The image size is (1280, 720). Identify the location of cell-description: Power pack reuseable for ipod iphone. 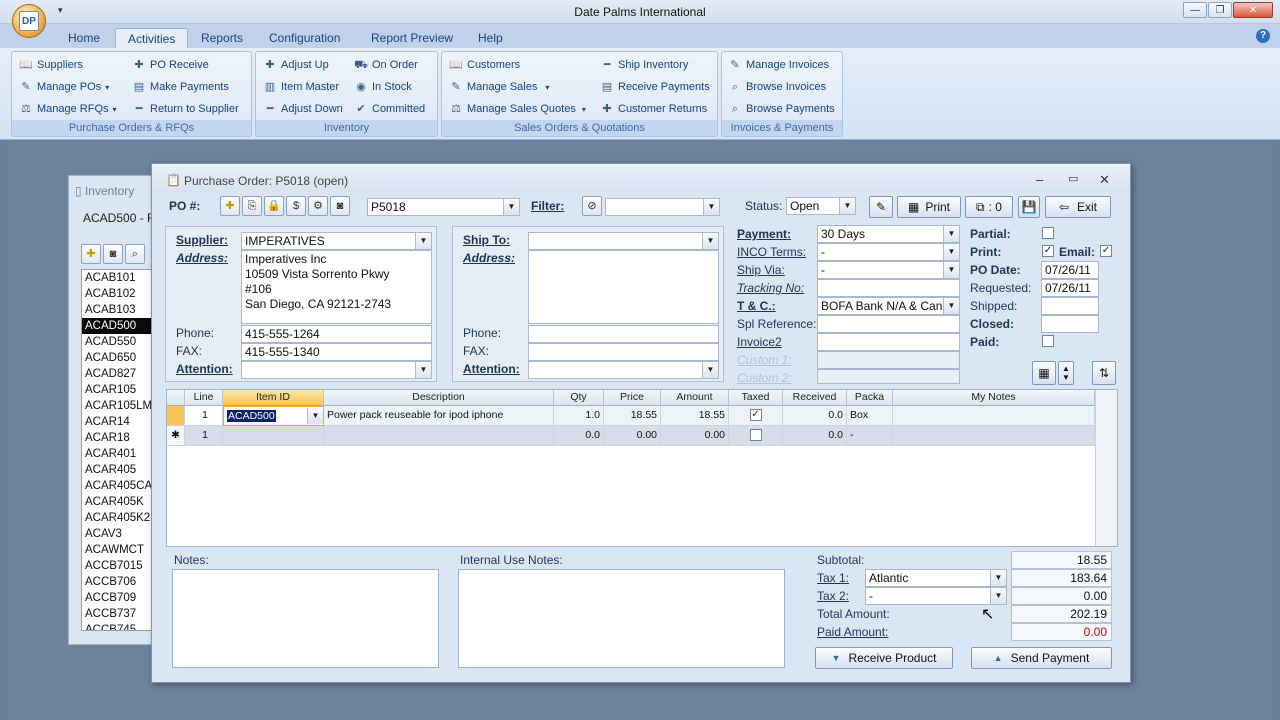
(439, 416).